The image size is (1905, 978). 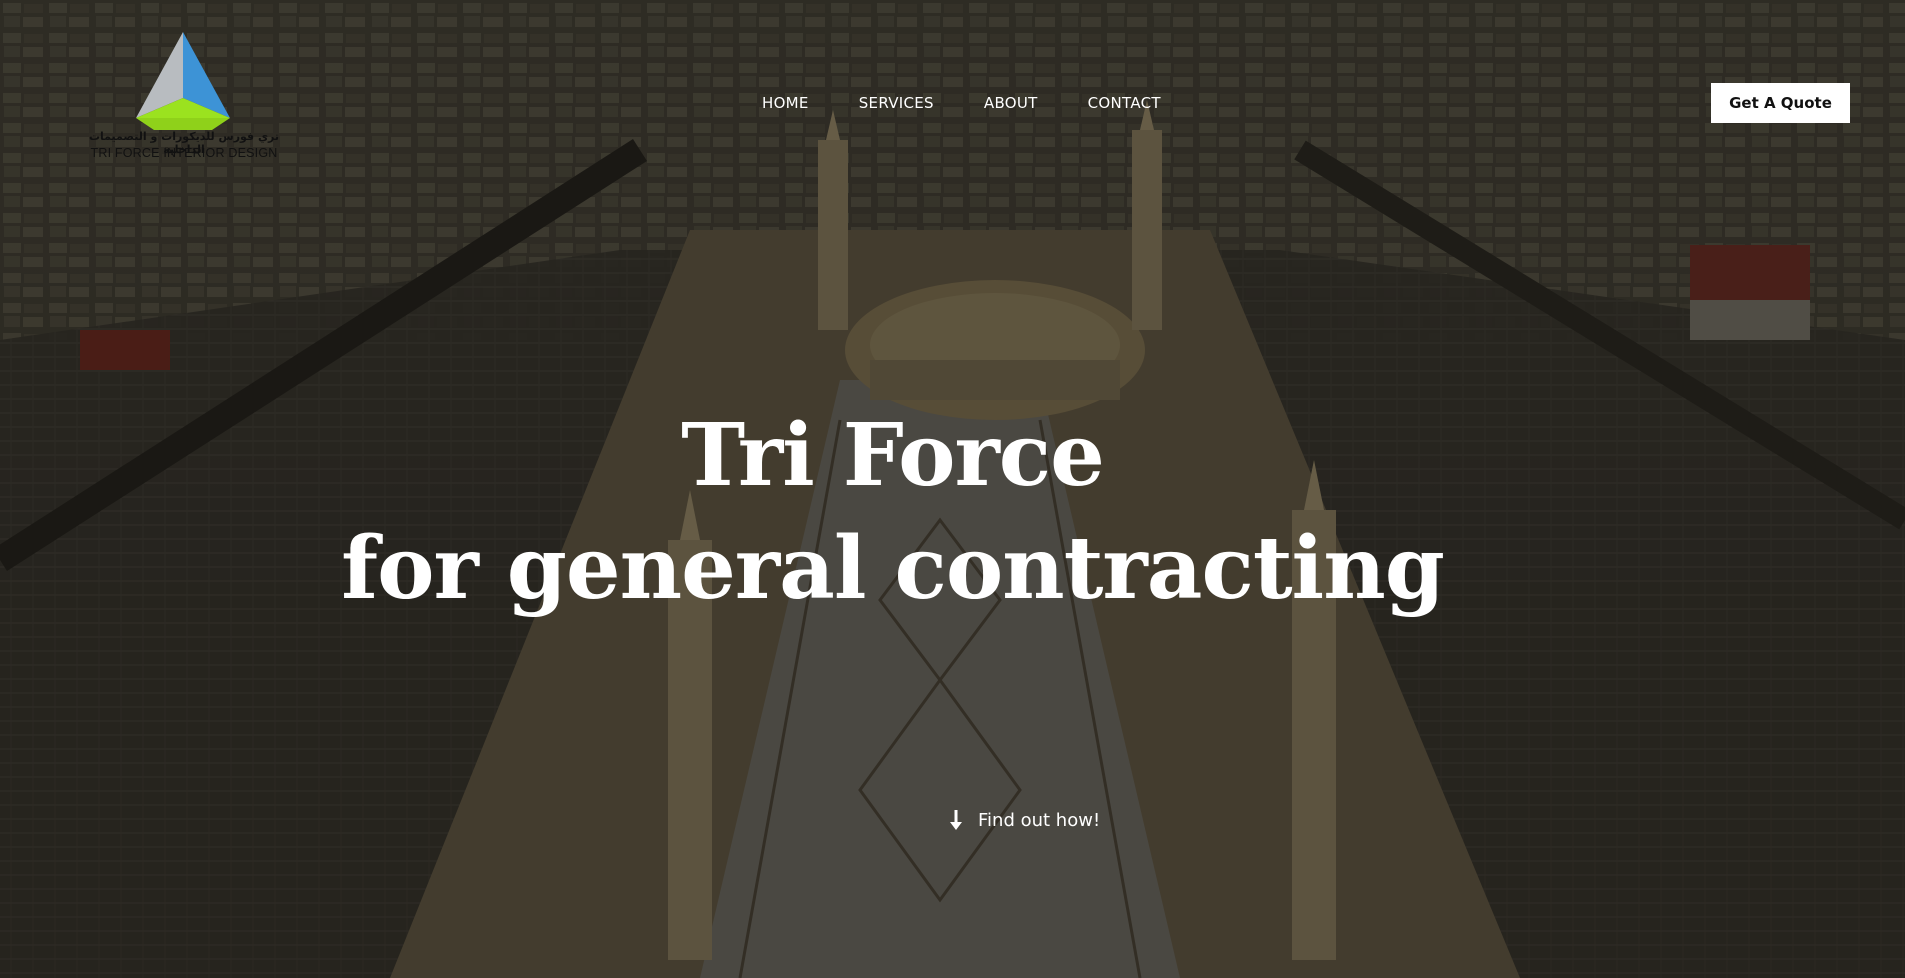 I want to click on hero-title-line-2: for general contracting, so click(x=893, y=568).